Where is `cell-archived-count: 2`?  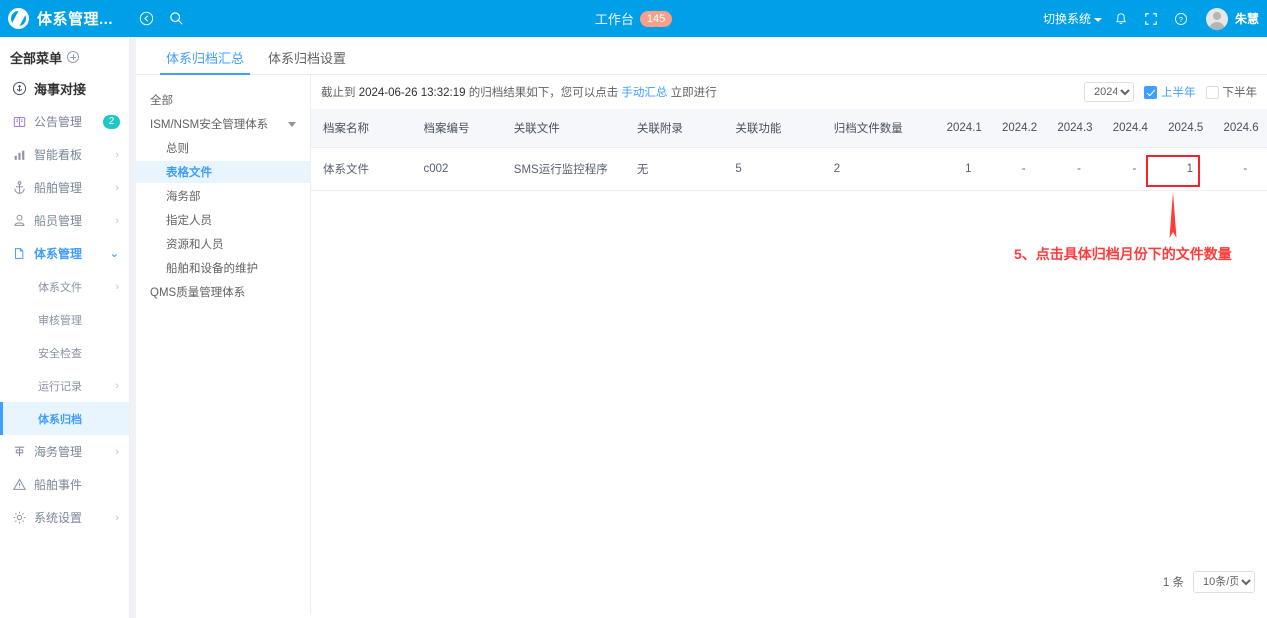 cell-archived-count: 2 is located at coordinates (878, 169).